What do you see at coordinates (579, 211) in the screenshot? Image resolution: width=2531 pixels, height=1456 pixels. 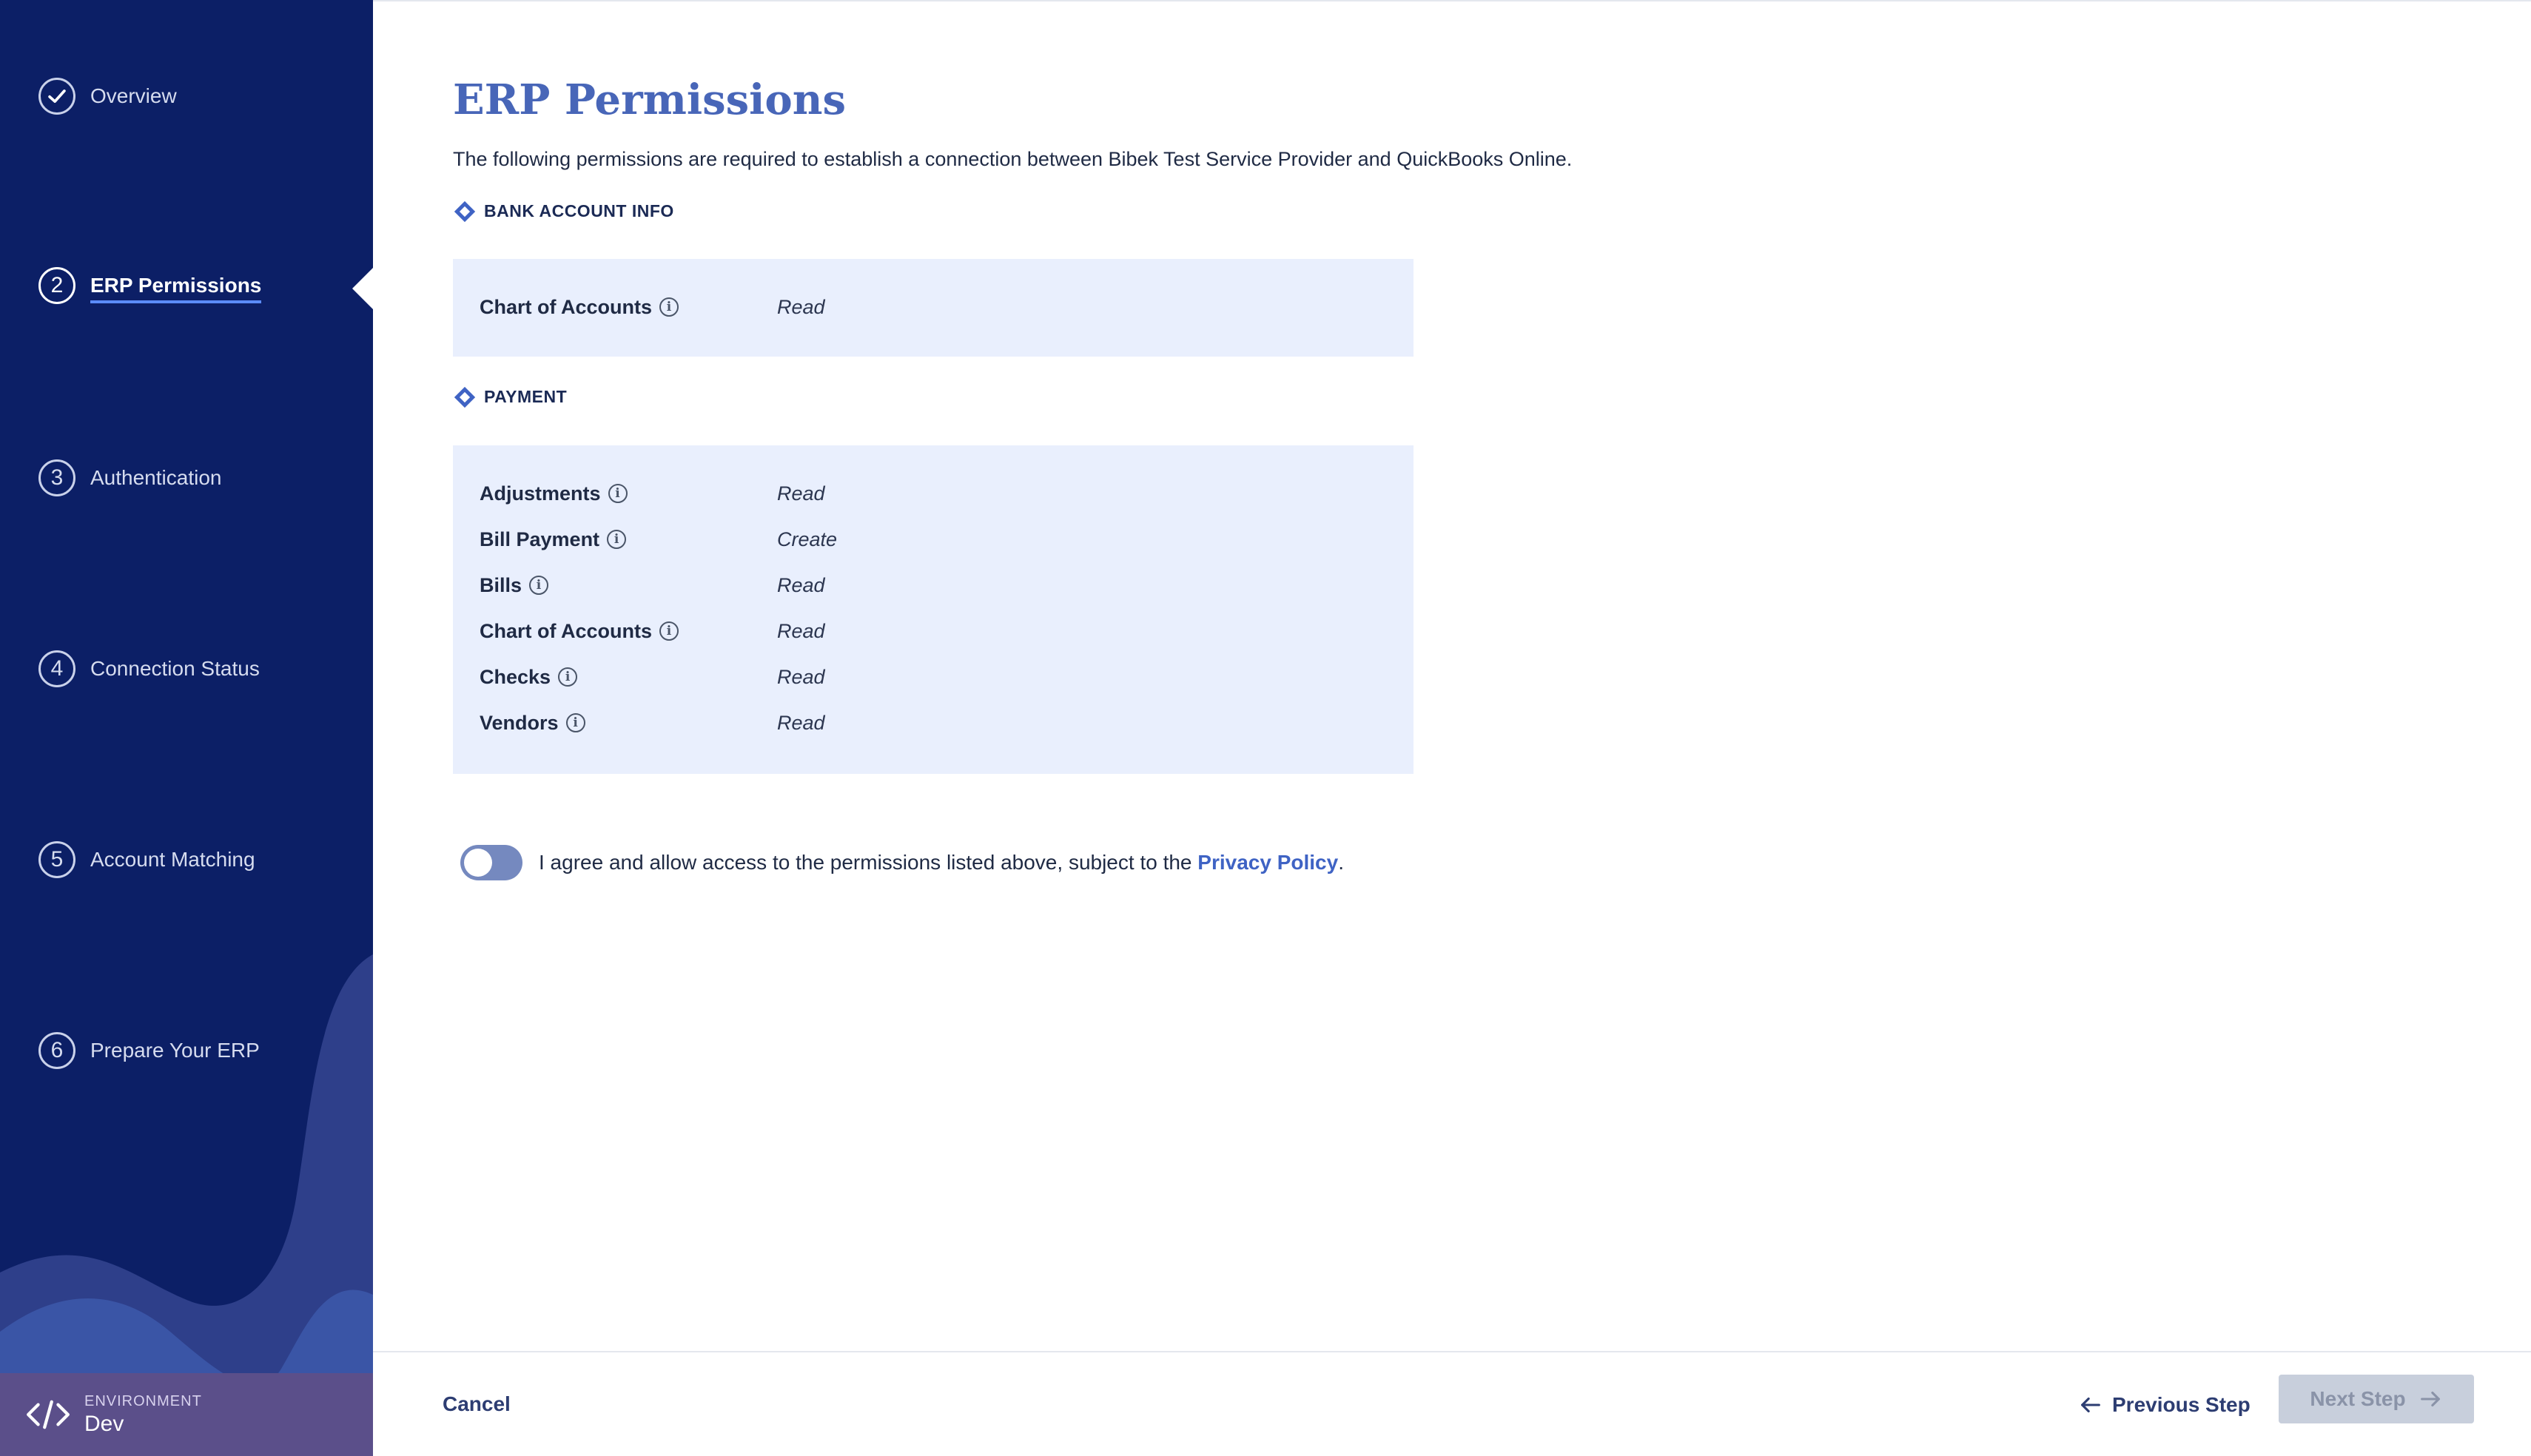 I see `section-title: BANK ACCOUNT INFO` at bounding box center [579, 211].